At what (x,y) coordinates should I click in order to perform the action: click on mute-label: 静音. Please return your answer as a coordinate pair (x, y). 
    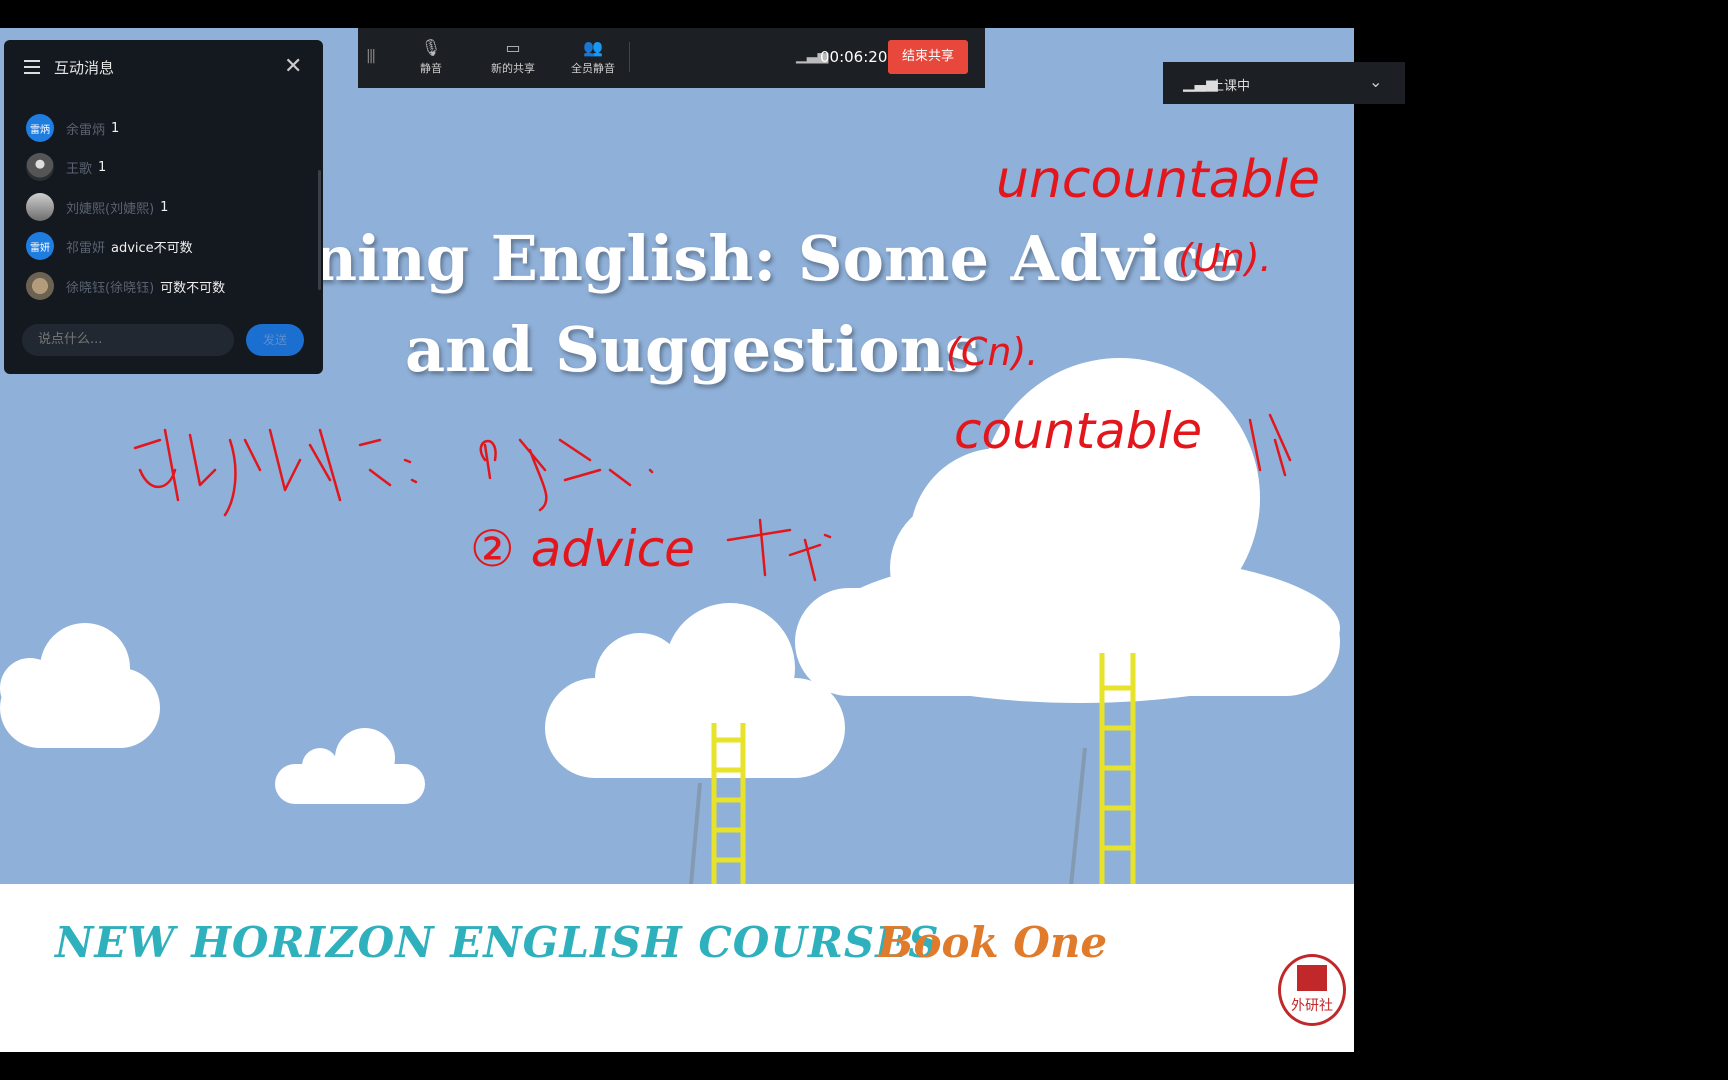
    Looking at the image, I should click on (431, 68).